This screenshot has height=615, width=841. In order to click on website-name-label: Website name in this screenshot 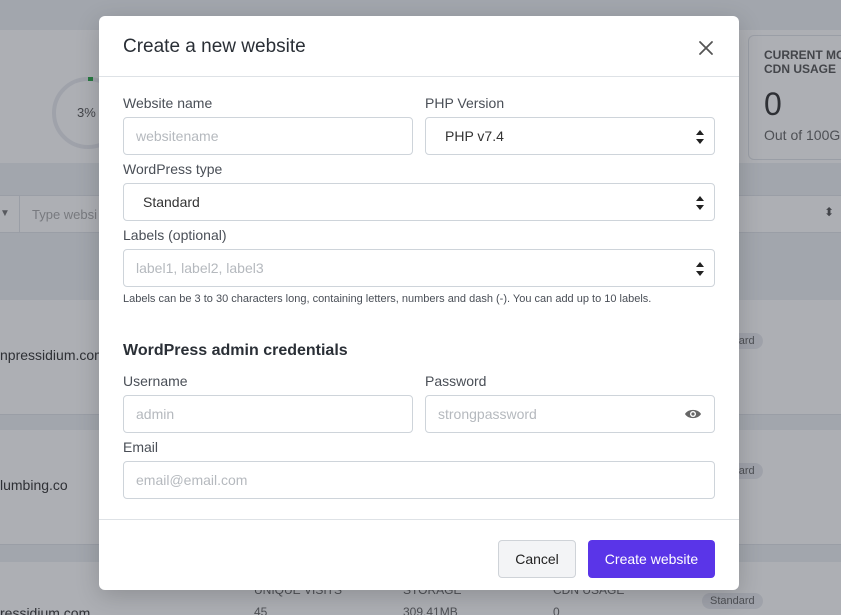, I will do `click(168, 103)`.